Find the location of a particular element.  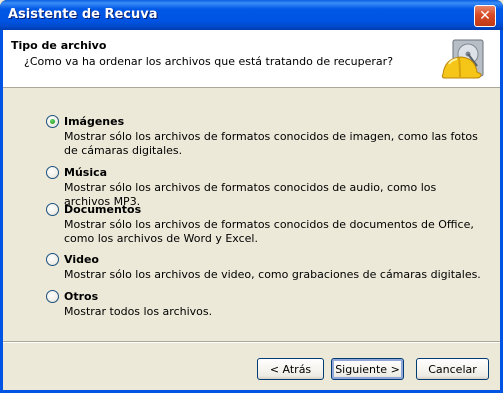

radio-selected-dot is located at coordinates (52, 121).